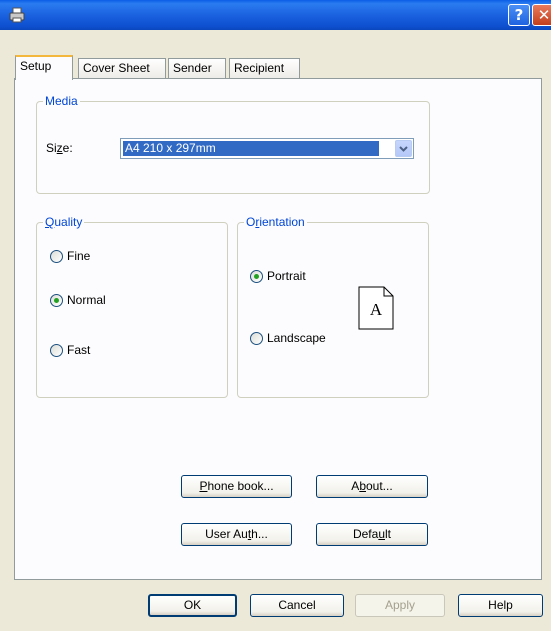 This screenshot has height=631, width=551. I want to click on close-icon: ✕, so click(544, 15).